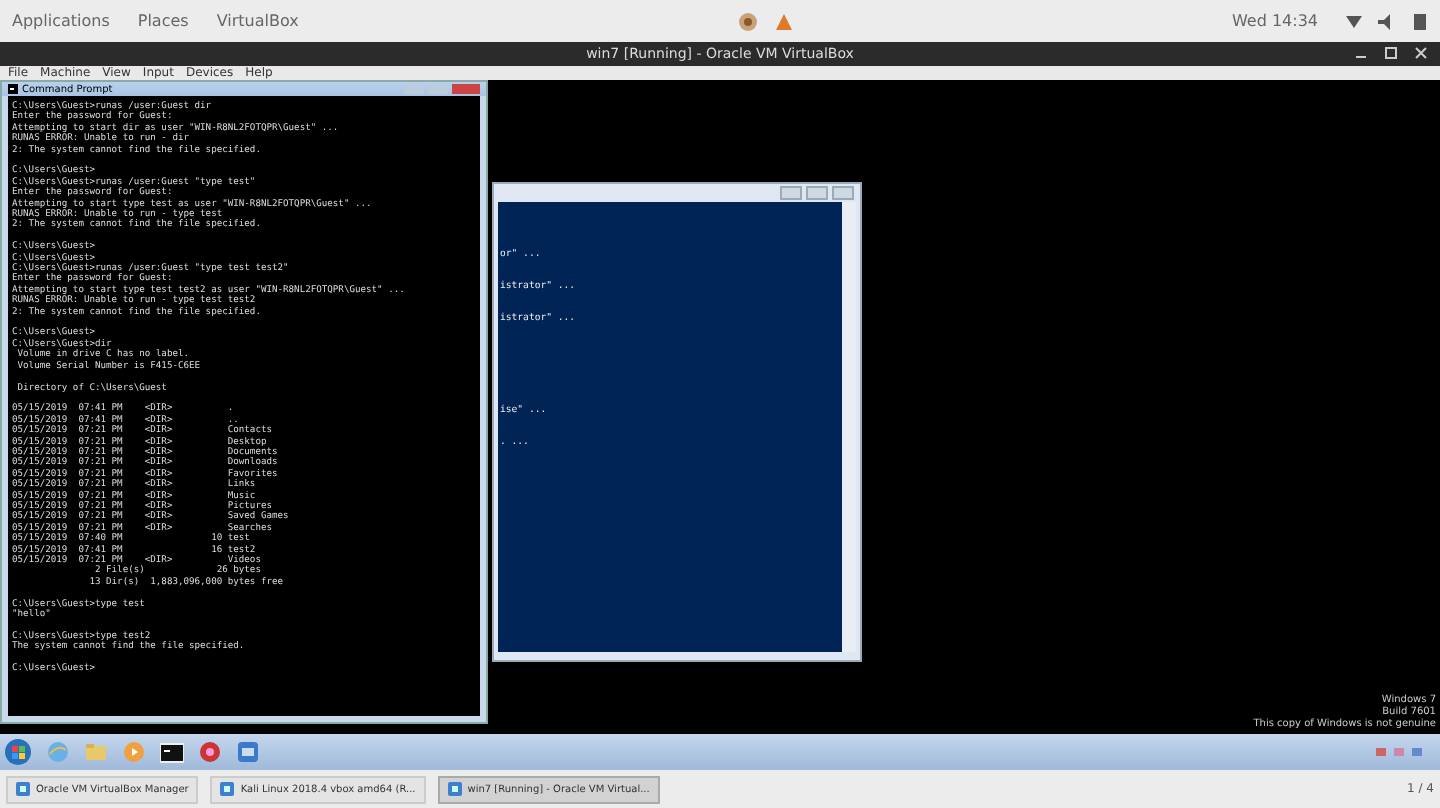 This screenshot has height=808, width=1440. What do you see at coordinates (257, 21) in the screenshot?
I see `top-bar-menu: VirtualBox` at bounding box center [257, 21].